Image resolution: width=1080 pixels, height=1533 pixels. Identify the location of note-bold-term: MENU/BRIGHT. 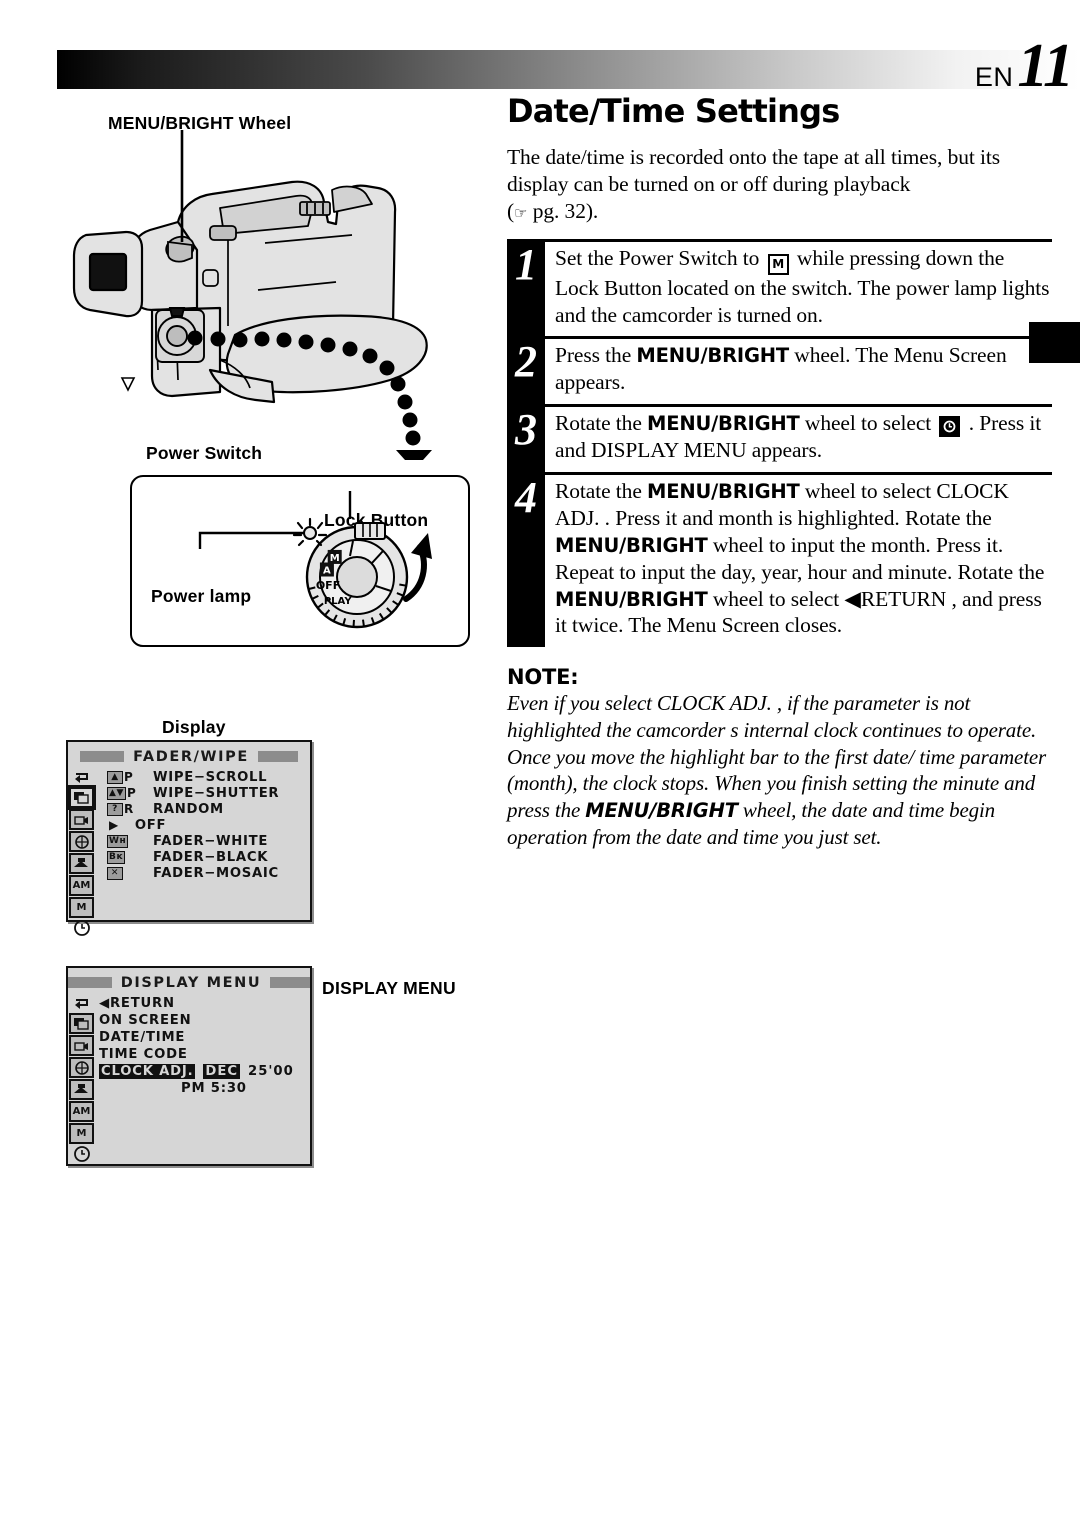
(661, 810).